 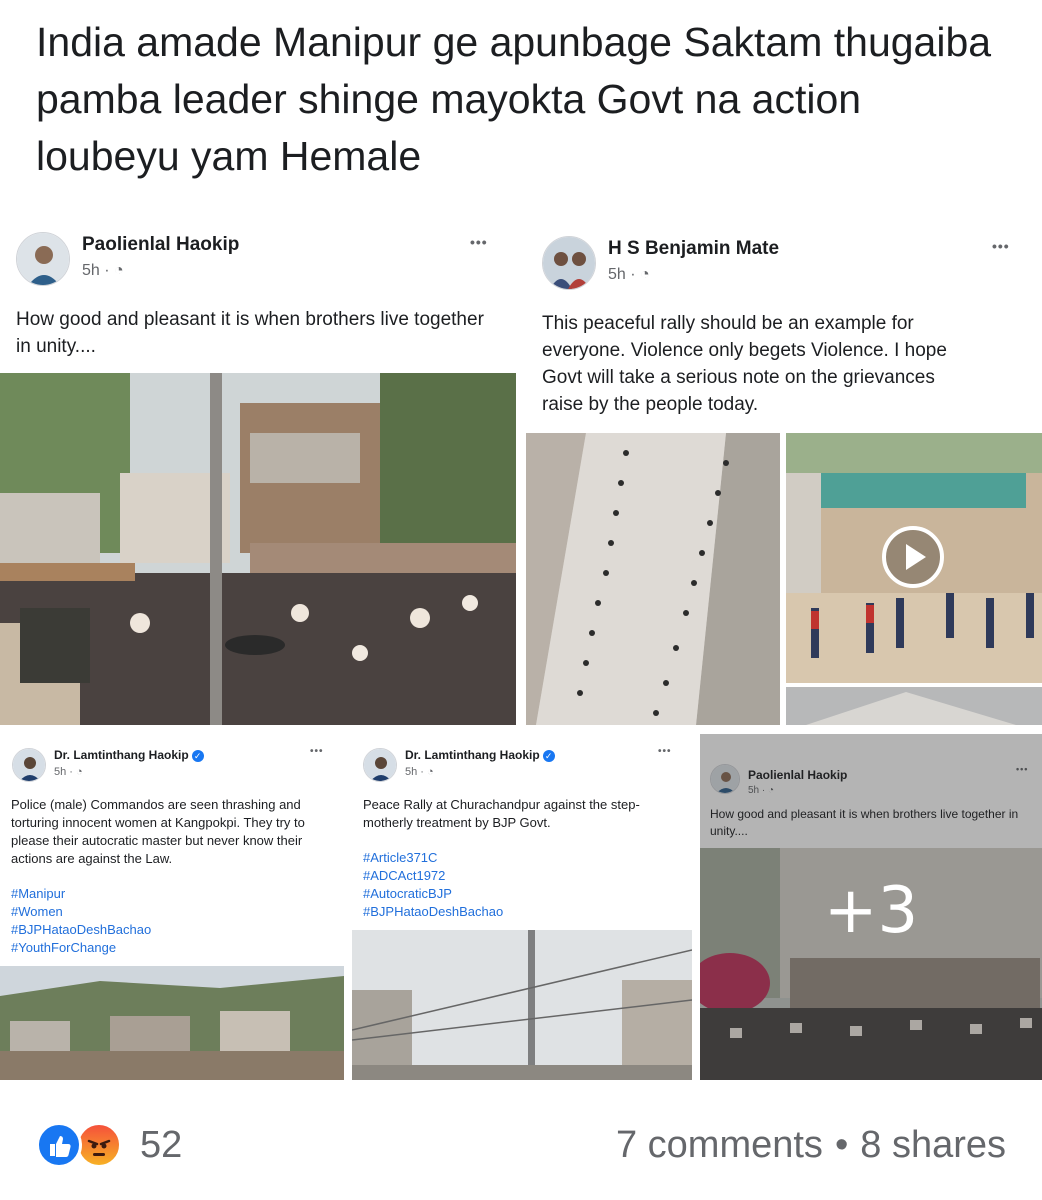 What do you see at coordinates (522, 1005) in the screenshot?
I see `street-photo` at bounding box center [522, 1005].